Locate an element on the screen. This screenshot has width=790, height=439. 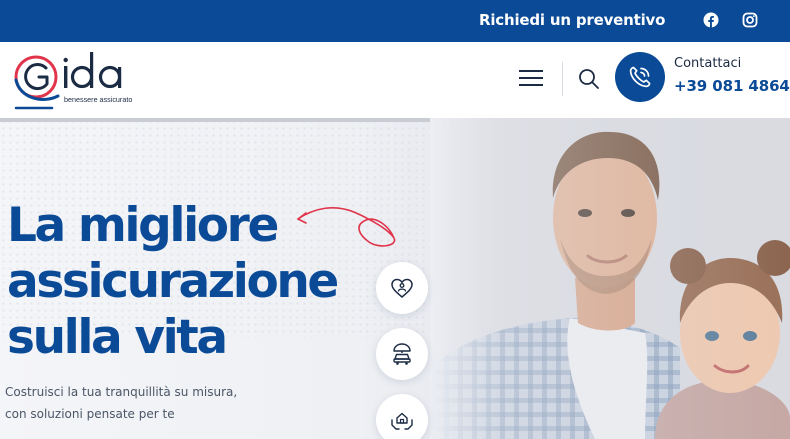
headline-line-3: sulla vita is located at coordinates (117, 337).